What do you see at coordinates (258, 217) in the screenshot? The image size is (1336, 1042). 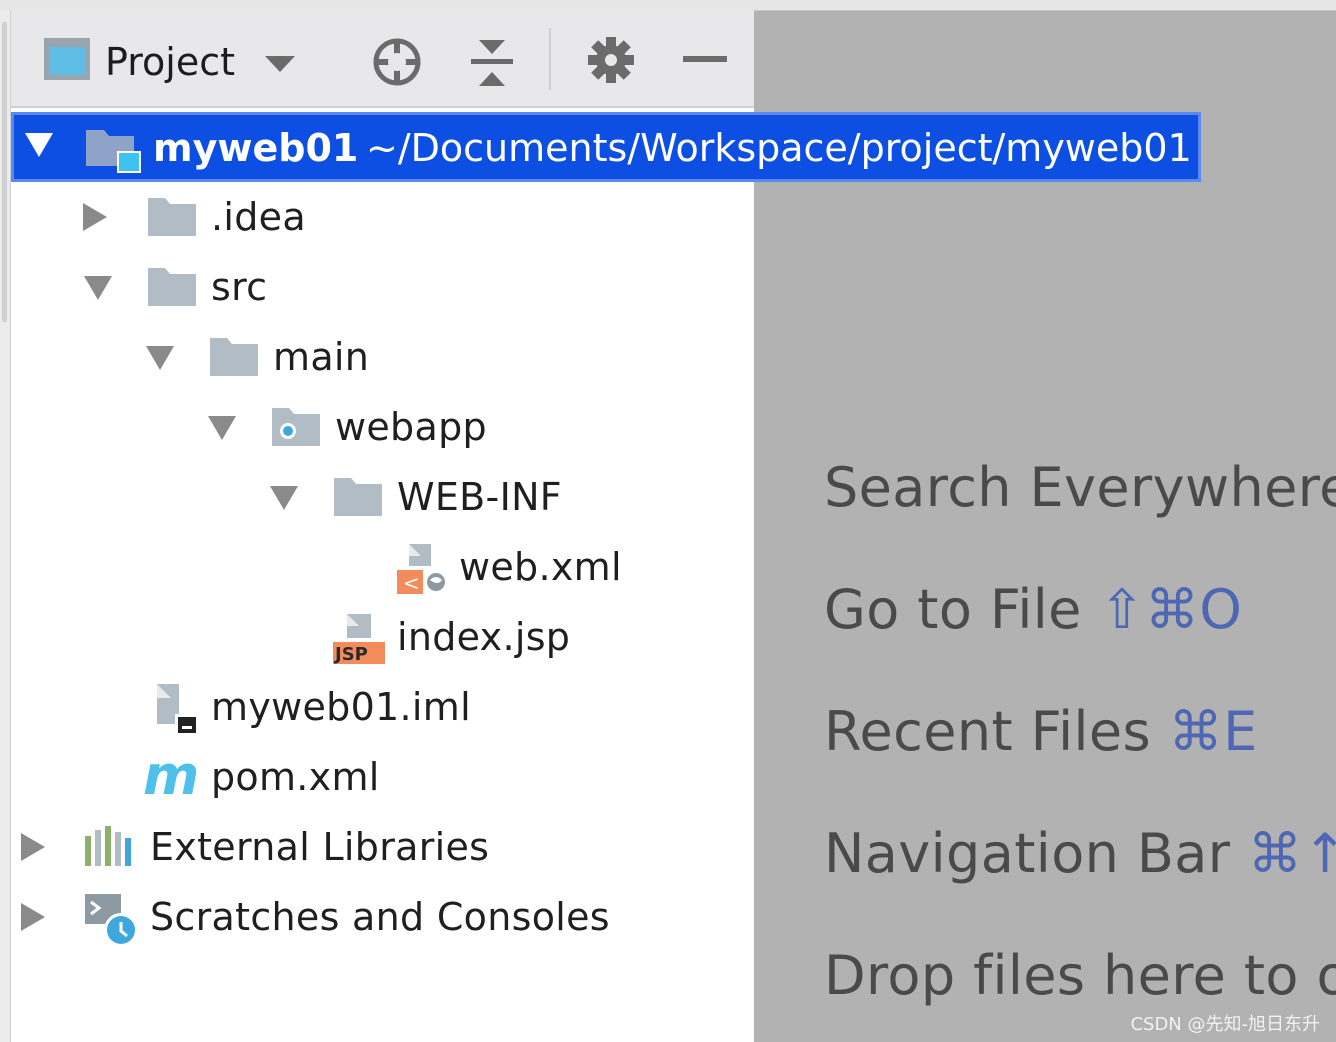 I see `tree-item-label: .idea` at bounding box center [258, 217].